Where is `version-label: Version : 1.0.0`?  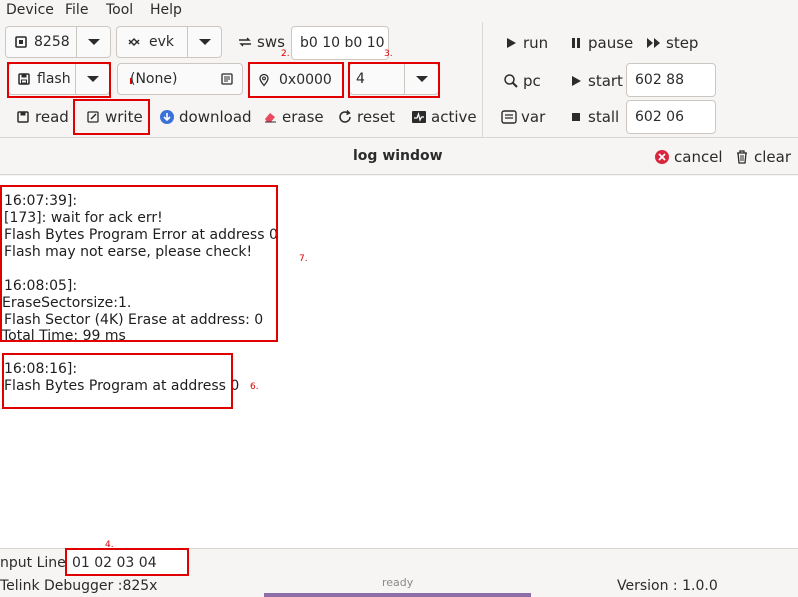 version-label: Version : 1.0.0 is located at coordinates (667, 586).